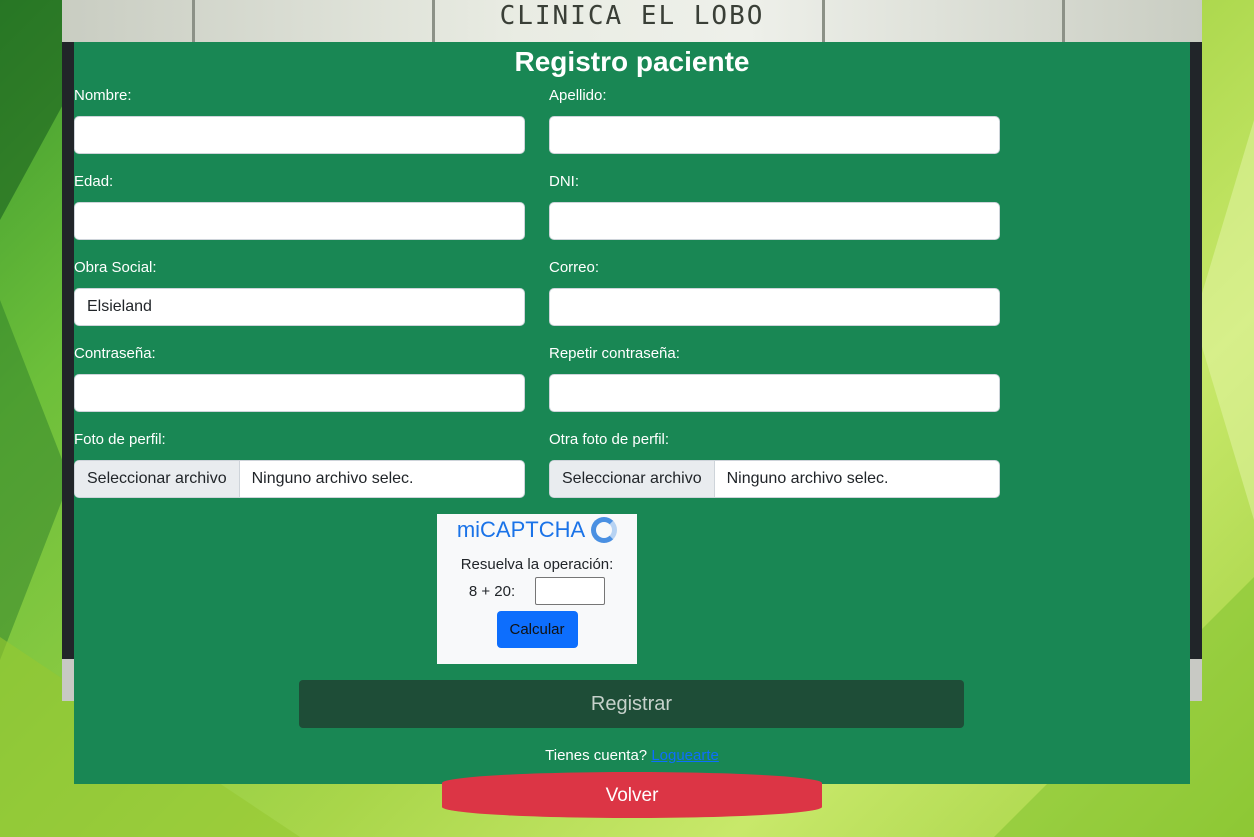 The width and height of the screenshot is (1254, 837). I want to click on dni-field: DNI:, so click(774, 206).